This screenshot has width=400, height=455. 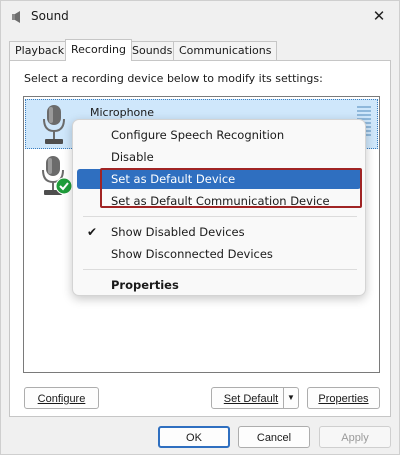 I want to click on menu-item-disable: Disable, so click(x=219, y=157).